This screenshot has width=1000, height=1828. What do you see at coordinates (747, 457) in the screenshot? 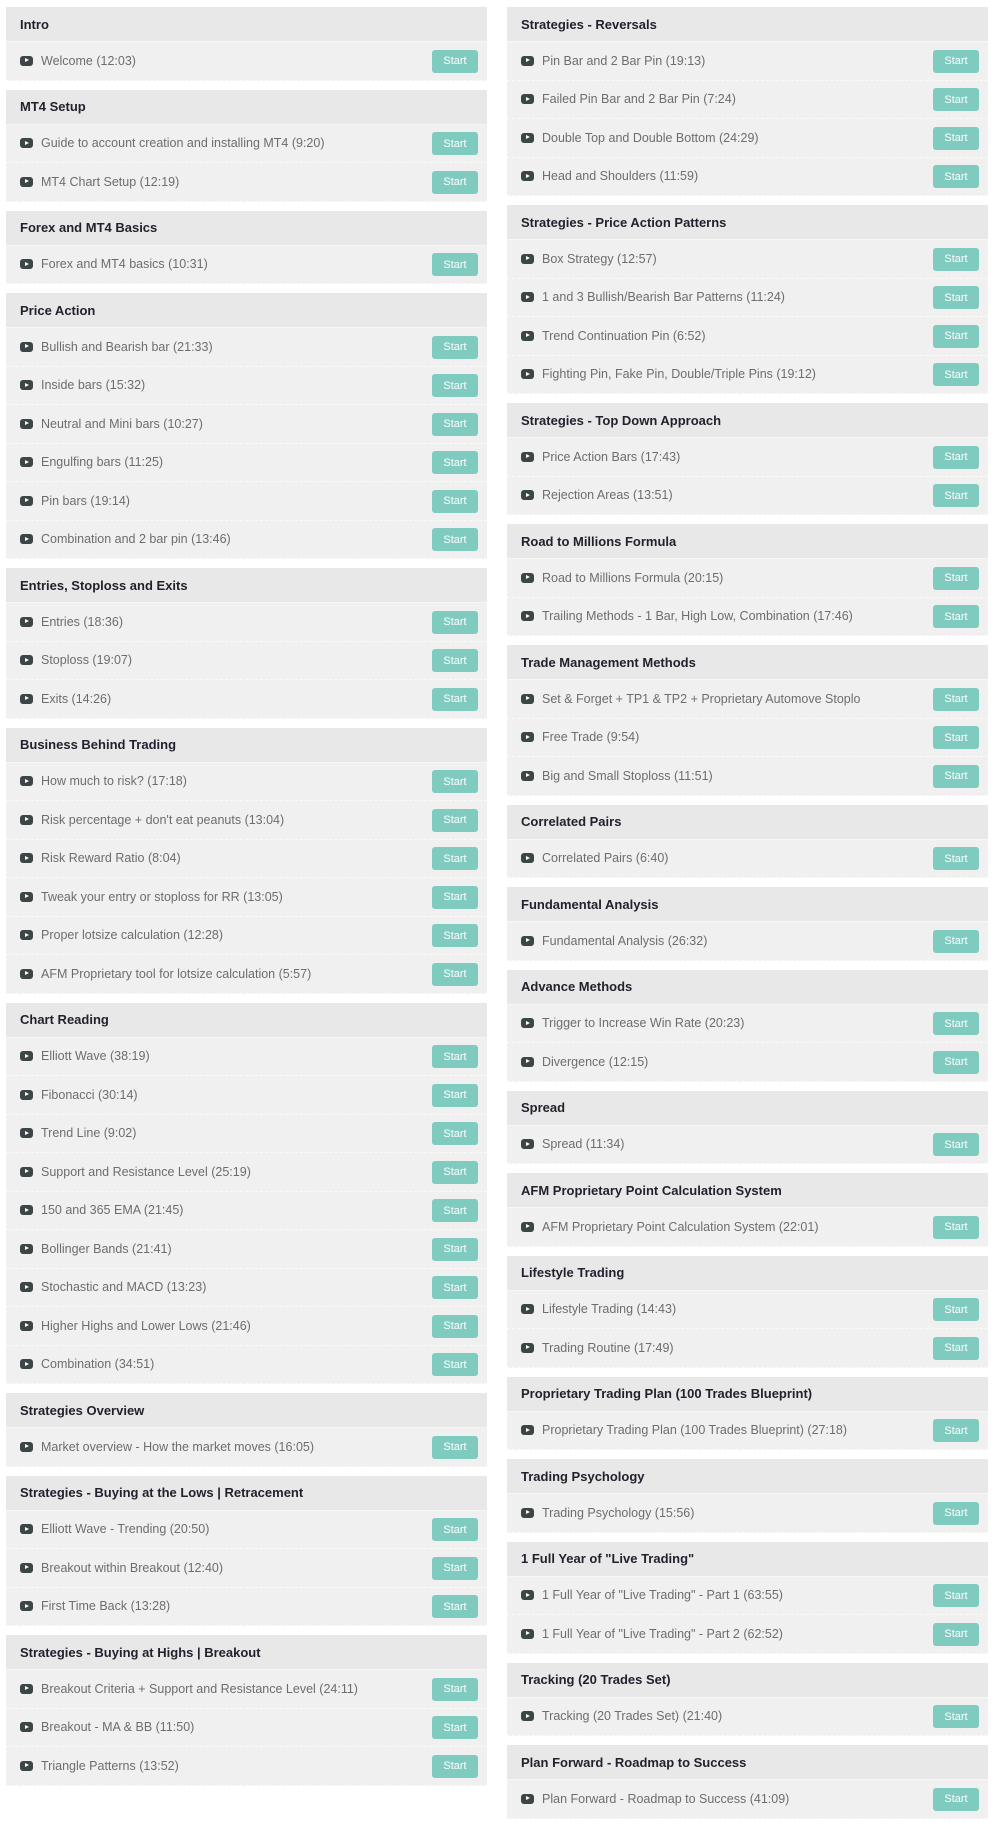
I see `lecture-item: Price Action Bars (17:43) Start` at bounding box center [747, 457].